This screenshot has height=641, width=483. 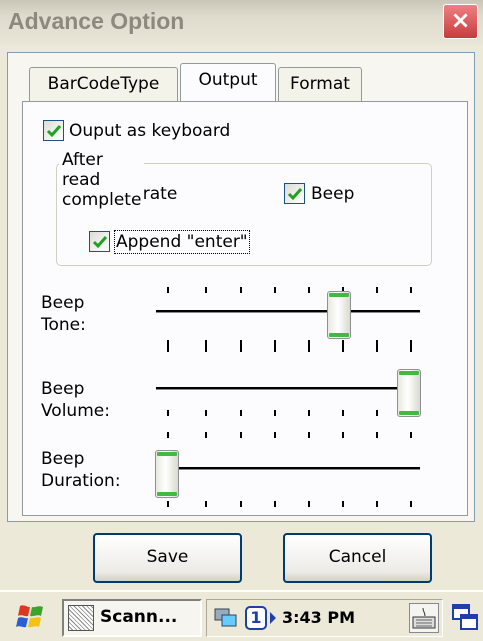 I want to click on title-bar: Advance Option ×, so click(x=241, y=22).